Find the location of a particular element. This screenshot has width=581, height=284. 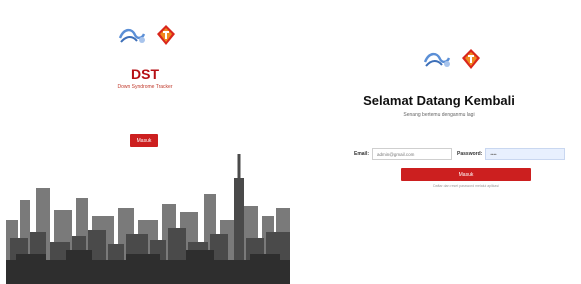

login-form: Email: Password: is located at coordinates (460, 154).